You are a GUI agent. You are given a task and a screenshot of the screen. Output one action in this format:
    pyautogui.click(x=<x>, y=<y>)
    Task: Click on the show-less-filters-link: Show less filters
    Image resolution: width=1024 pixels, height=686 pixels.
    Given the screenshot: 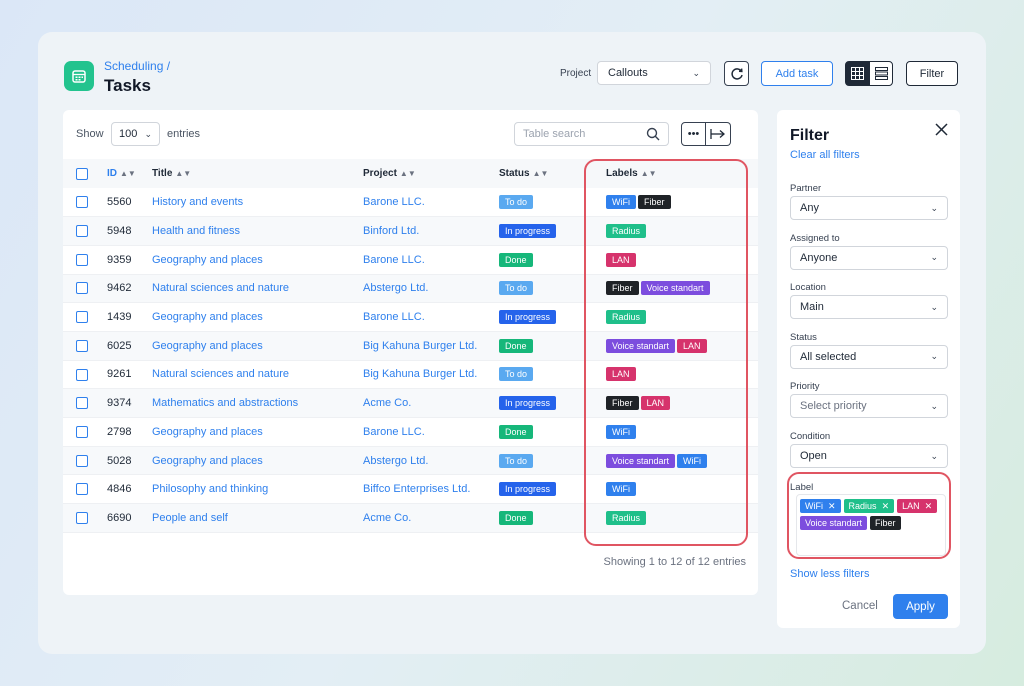 What is the action you would take?
    pyautogui.click(x=829, y=574)
    